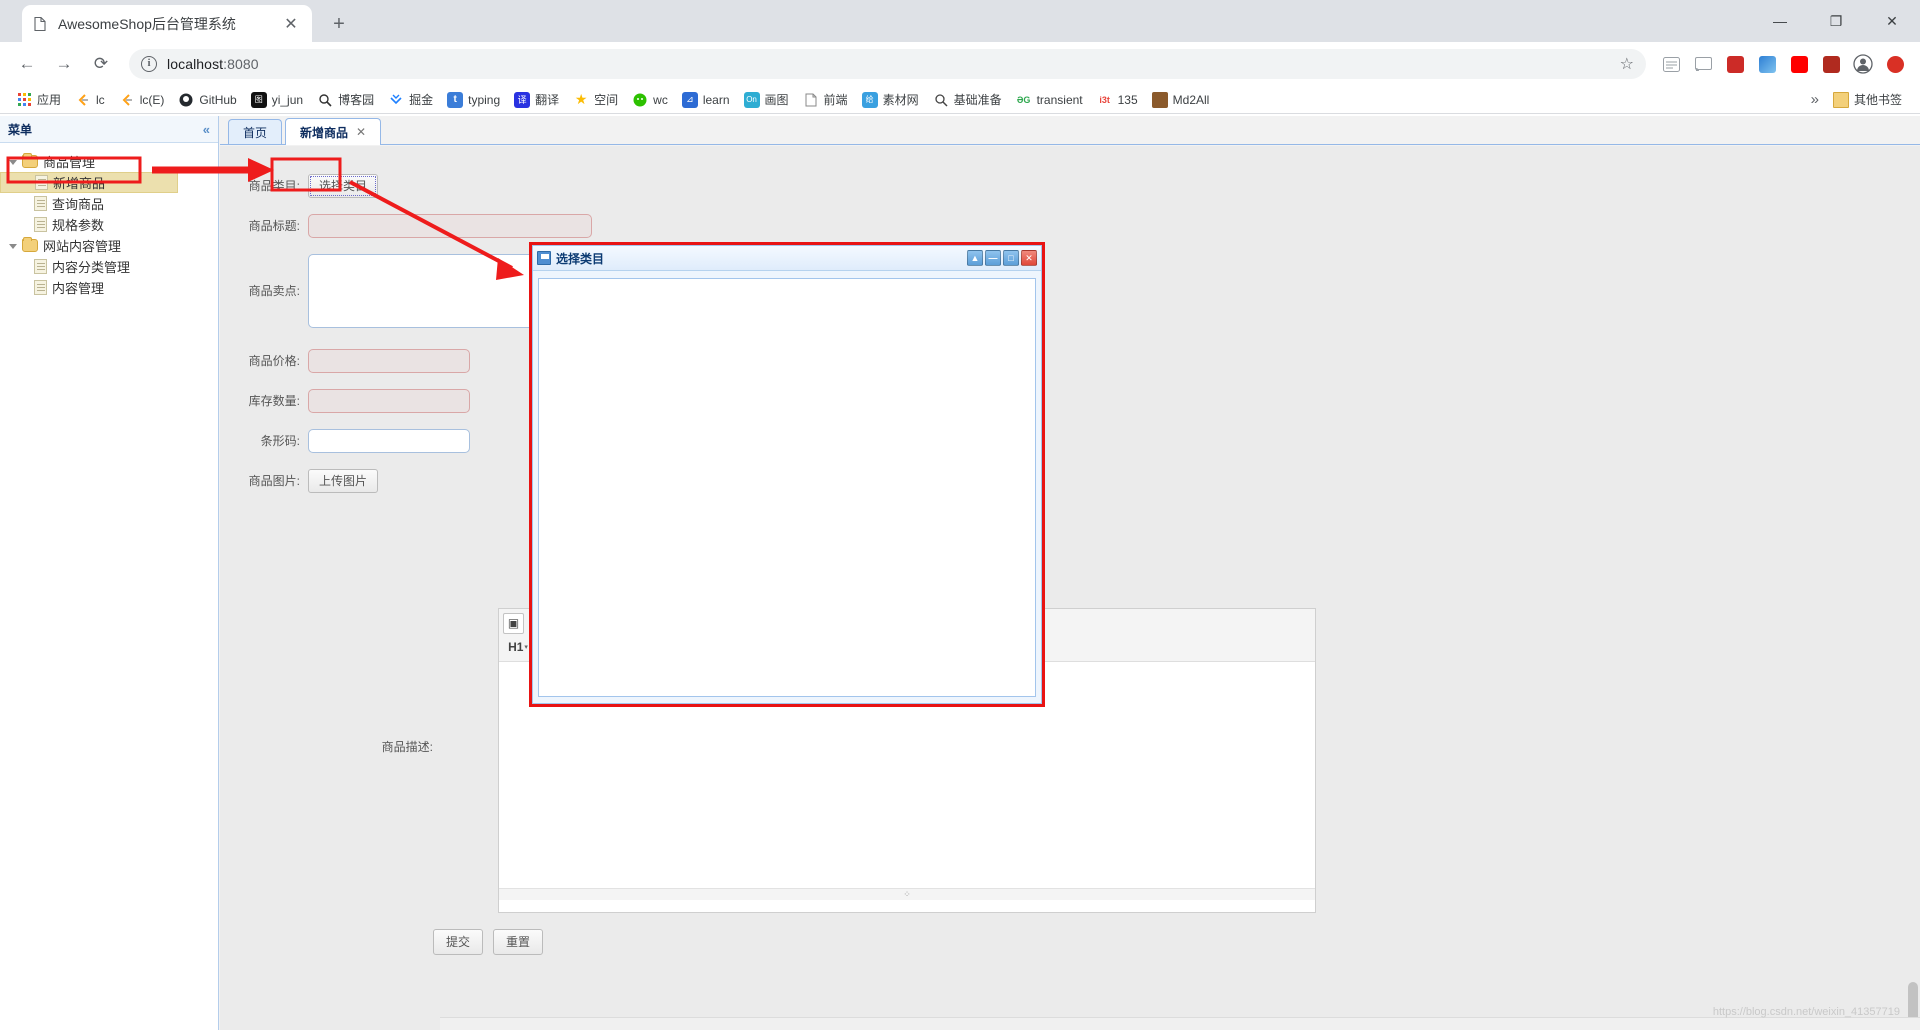  What do you see at coordinates (1117, 100) in the screenshot?
I see `bookmark-135: i3t 135` at bounding box center [1117, 100].